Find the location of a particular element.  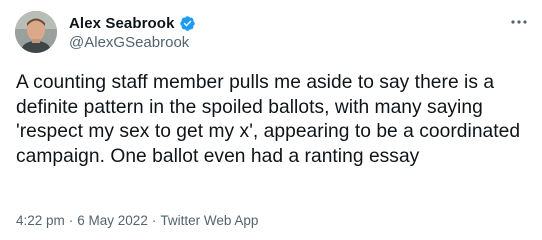

tweet-time: 4:22 pm is located at coordinates (40, 220).